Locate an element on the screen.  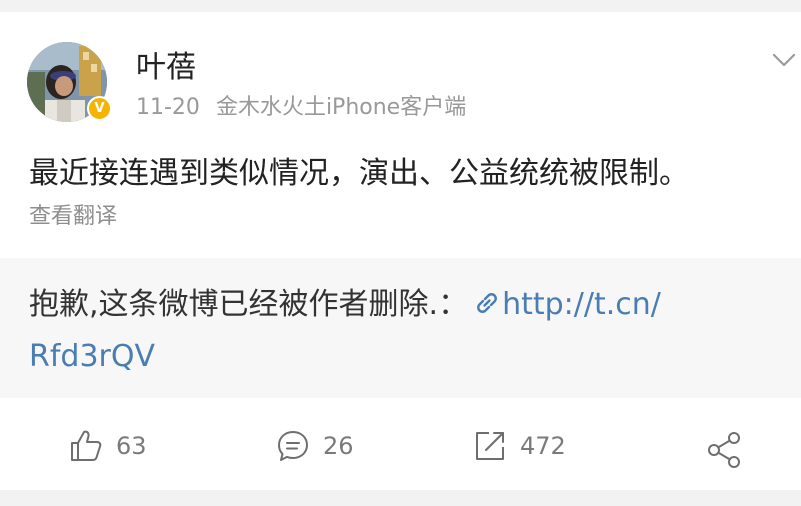
share-button is located at coordinates (724, 450).